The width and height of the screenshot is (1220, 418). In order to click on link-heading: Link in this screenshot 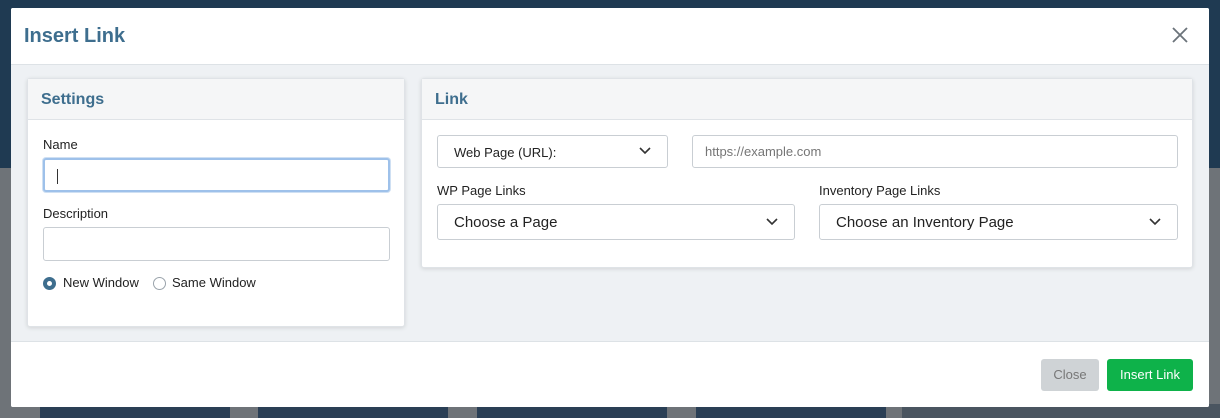, I will do `click(807, 99)`.